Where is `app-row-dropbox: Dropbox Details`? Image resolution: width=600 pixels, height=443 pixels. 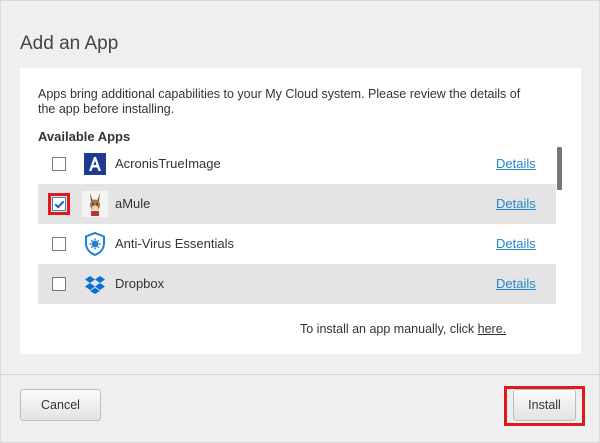 app-row-dropbox: Dropbox Details is located at coordinates (297, 284).